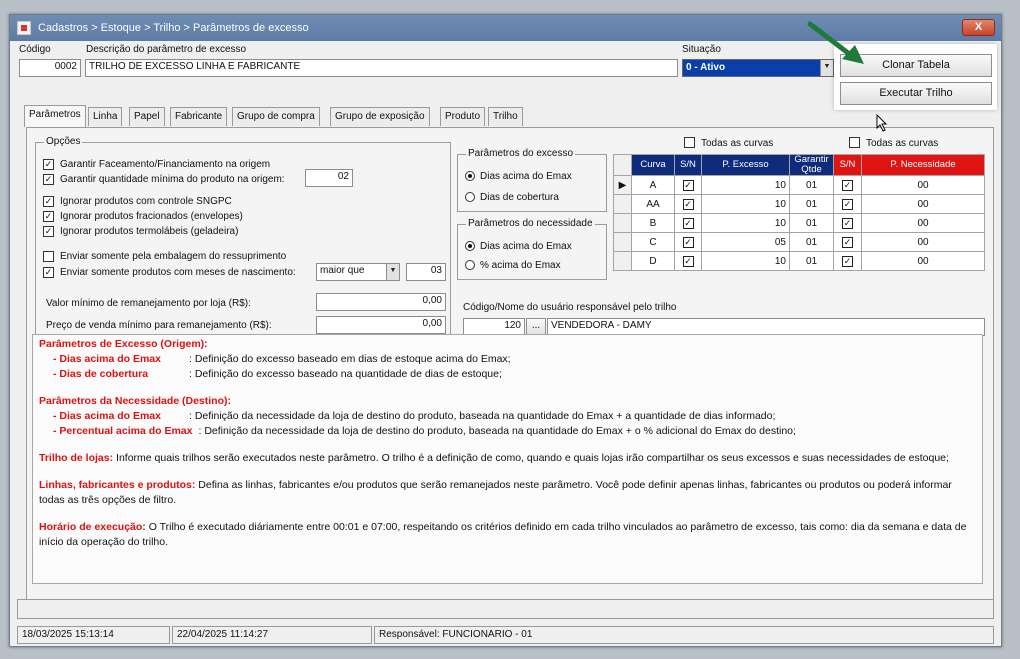 The width and height of the screenshot is (1020, 659). What do you see at coordinates (48, 216) in the screenshot?
I see `checkbox-fracionados: ✓` at bounding box center [48, 216].